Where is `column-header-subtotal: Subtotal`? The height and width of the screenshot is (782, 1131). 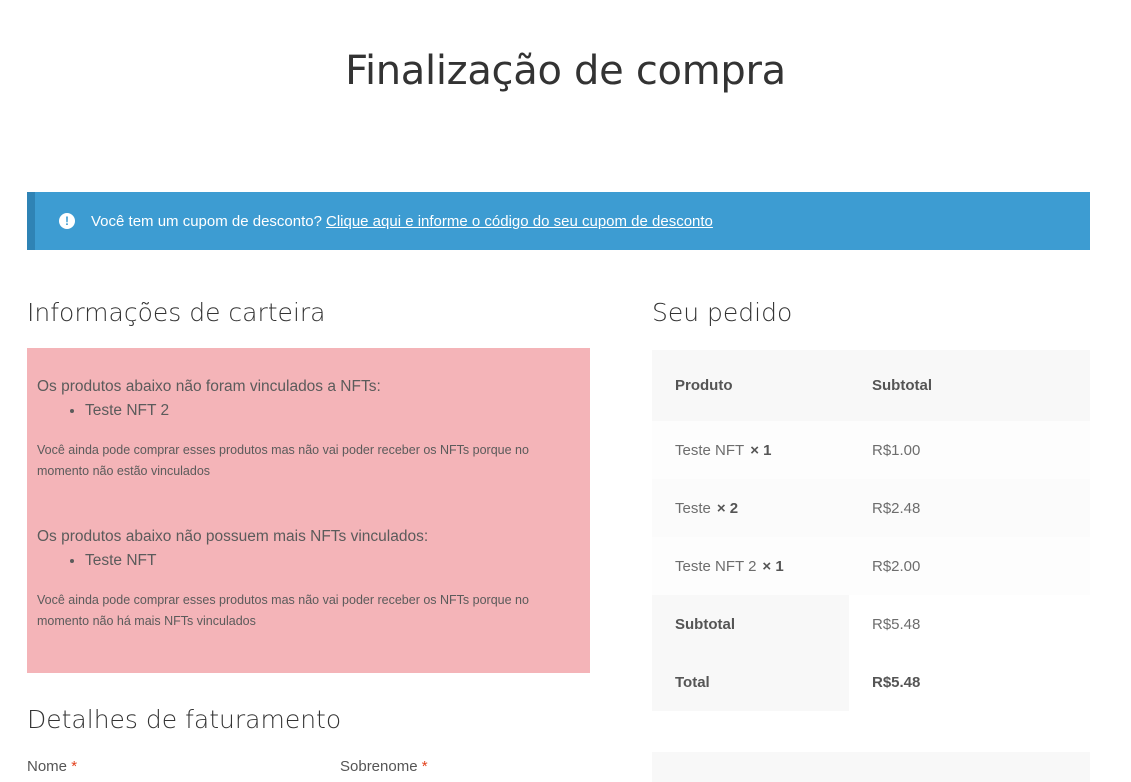
column-header-subtotal: Subtotal is located at coordinates (902, 385).